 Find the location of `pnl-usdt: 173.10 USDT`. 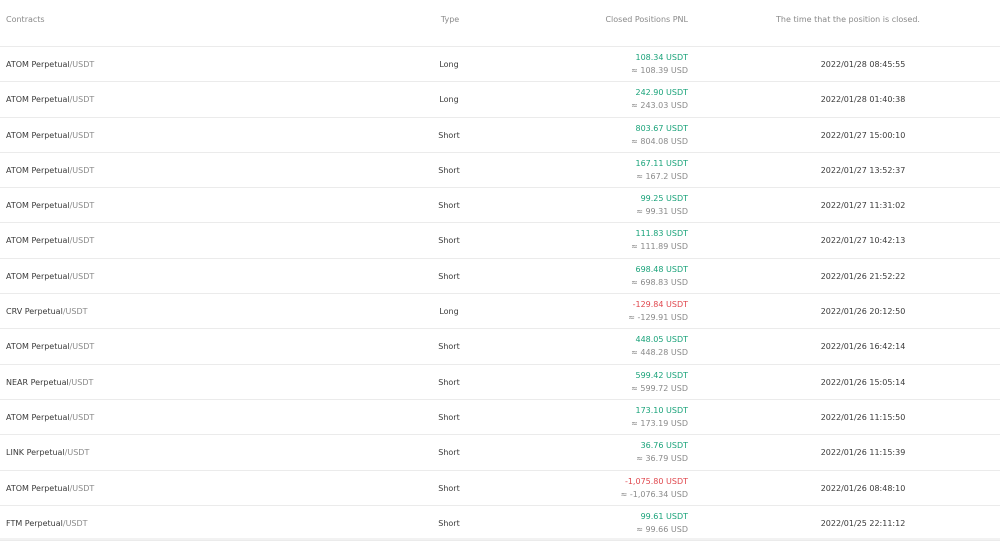

pnl-usdt: 173.10 USDT is located at coordinates (661, 410).